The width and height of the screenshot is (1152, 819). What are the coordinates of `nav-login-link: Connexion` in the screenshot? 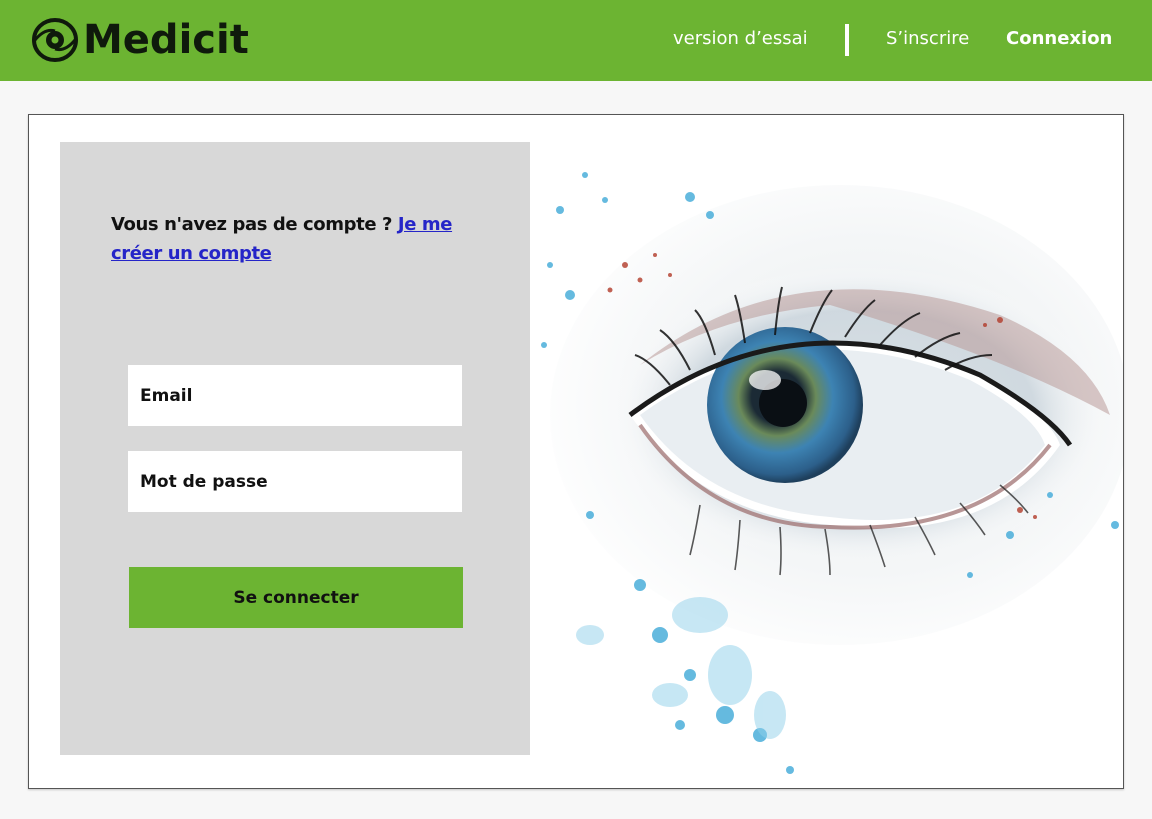 It's located at (1059, 38).